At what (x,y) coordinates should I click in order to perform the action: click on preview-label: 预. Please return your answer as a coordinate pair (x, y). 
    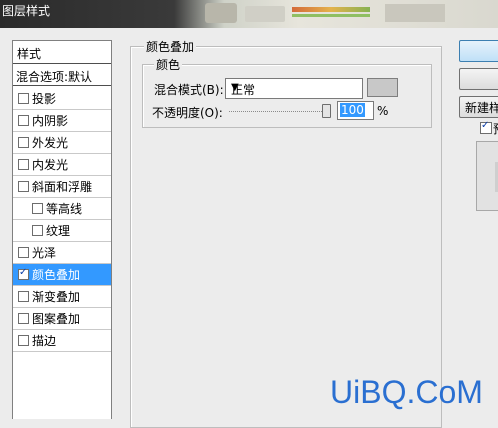
    Looking at the image, I should click on (495, 128).